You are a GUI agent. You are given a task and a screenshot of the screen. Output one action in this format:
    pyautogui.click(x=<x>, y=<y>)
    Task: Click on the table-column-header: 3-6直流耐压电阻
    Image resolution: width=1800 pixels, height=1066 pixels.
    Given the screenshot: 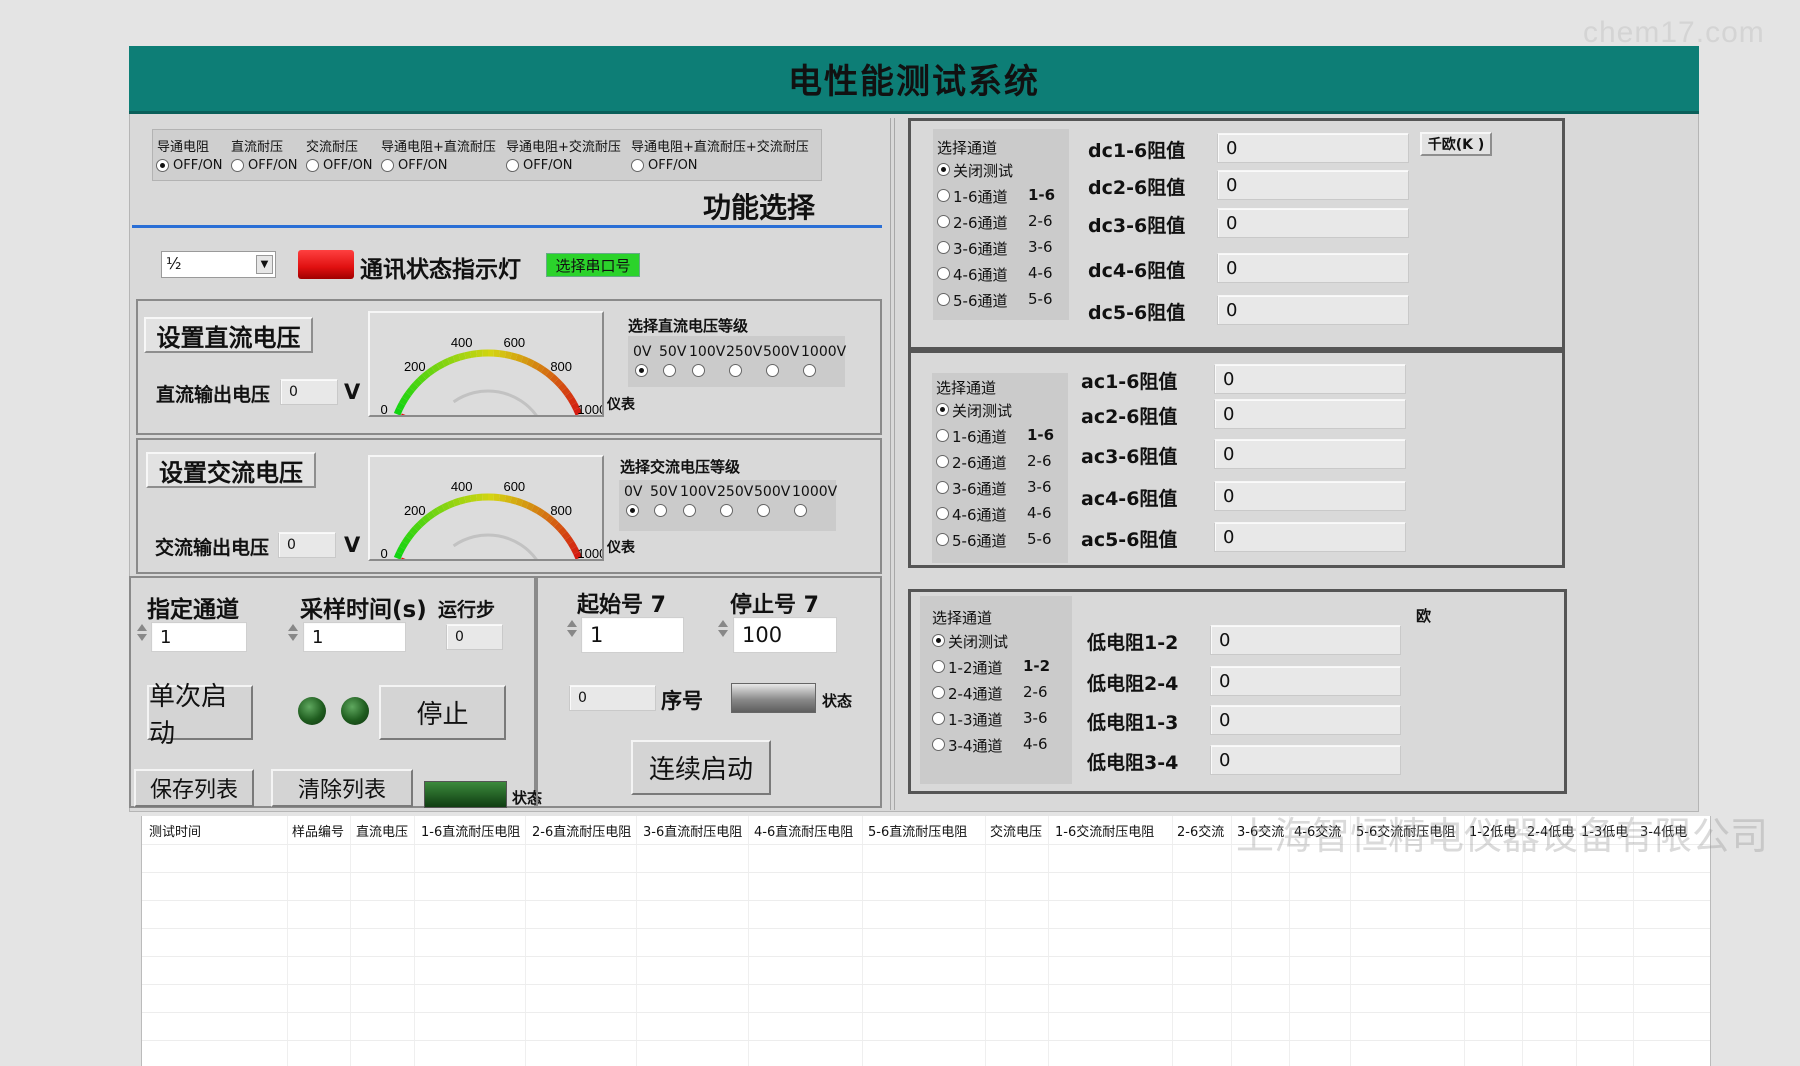 What is the action you would take?
    pyautogui.click(x=696, y=830)
    